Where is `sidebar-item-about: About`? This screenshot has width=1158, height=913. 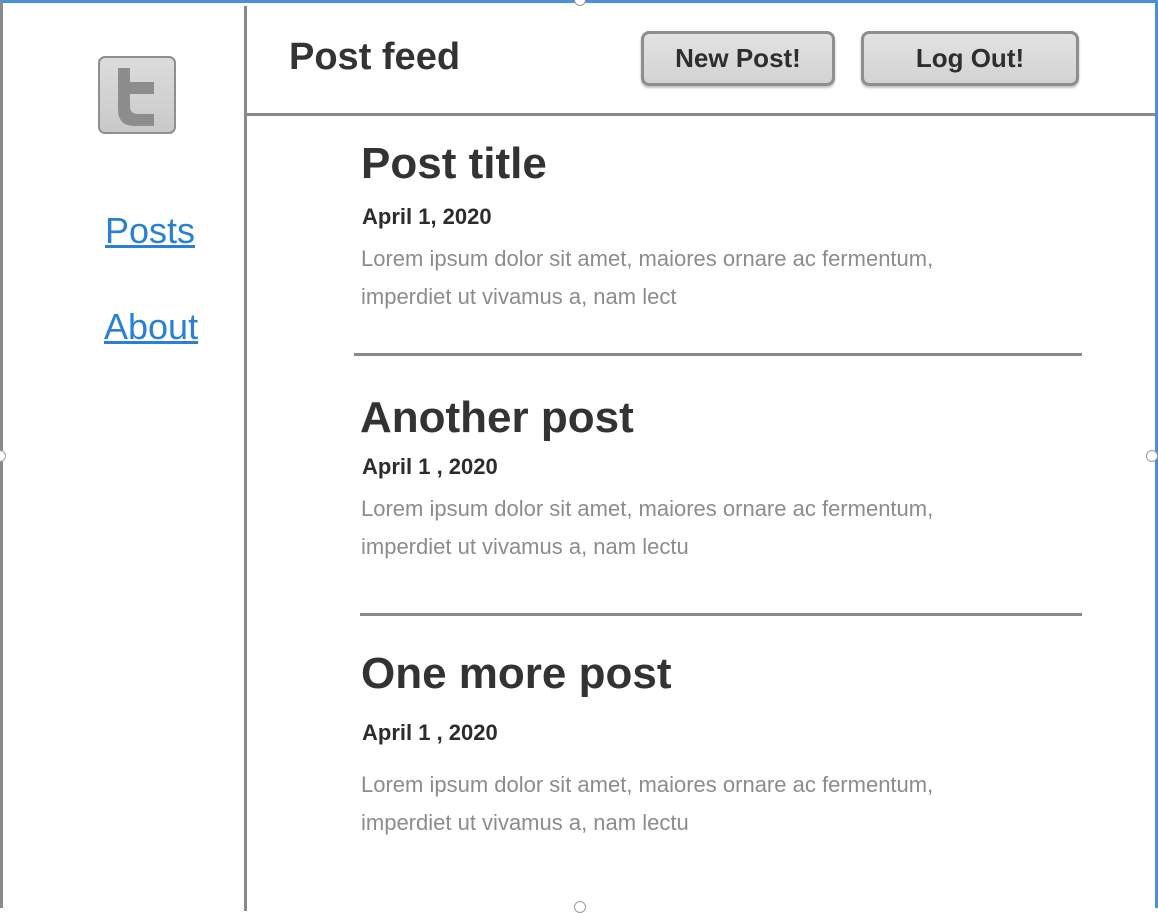 sidebar-item-about: About is located at coordinates (151, 327).